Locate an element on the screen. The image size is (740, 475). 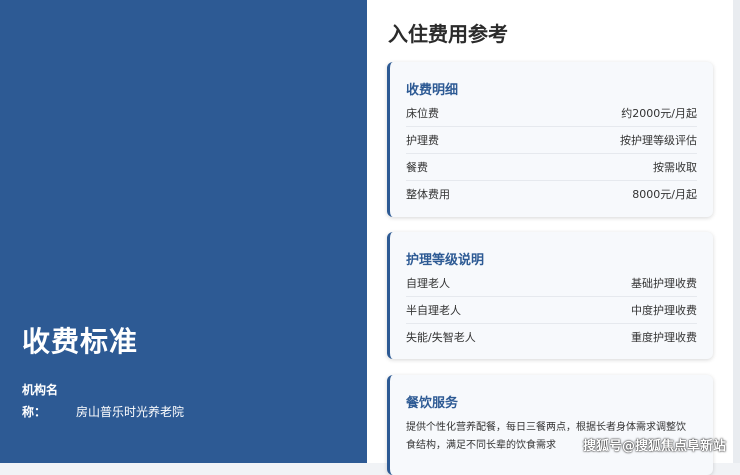
row-label: 失能/失智老人 is located at coordinates (441, 337).